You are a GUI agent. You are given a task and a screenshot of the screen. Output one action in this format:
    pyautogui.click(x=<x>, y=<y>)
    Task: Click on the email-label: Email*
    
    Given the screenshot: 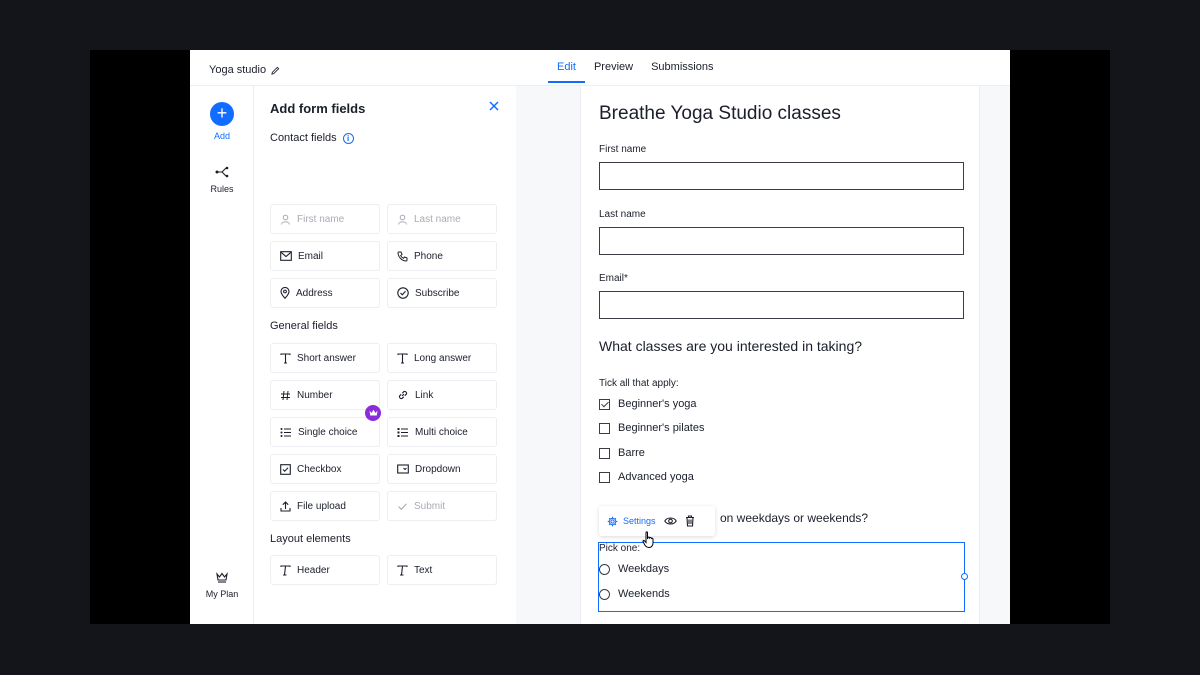 What is the action you would take?
    pyautogui.click(x=613, y=278)
    